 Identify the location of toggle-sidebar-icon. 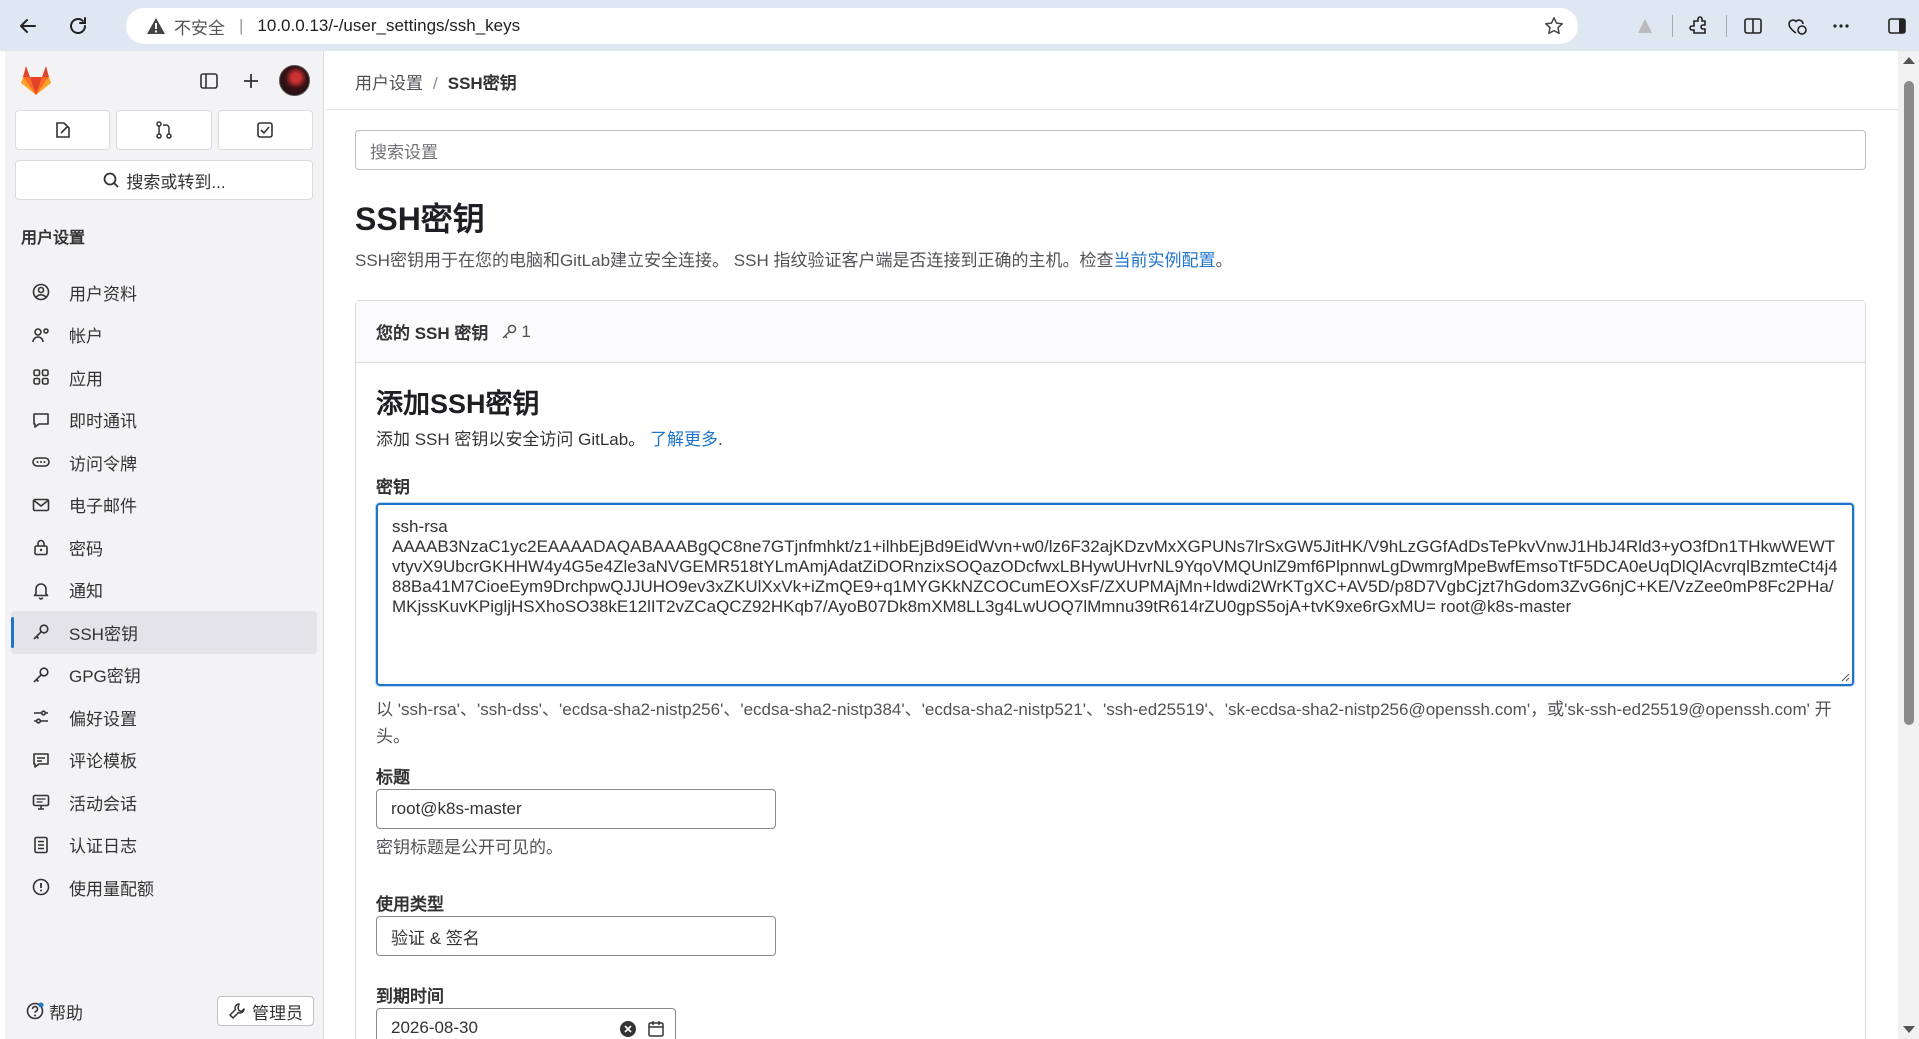
(209, 81).